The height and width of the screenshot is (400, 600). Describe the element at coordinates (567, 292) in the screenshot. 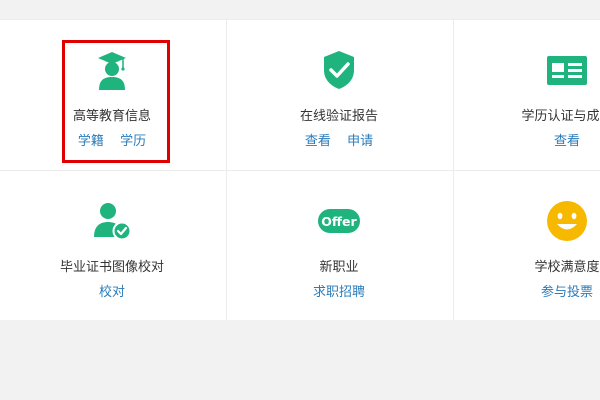

I see `link-vote: 参与投票` at that location.